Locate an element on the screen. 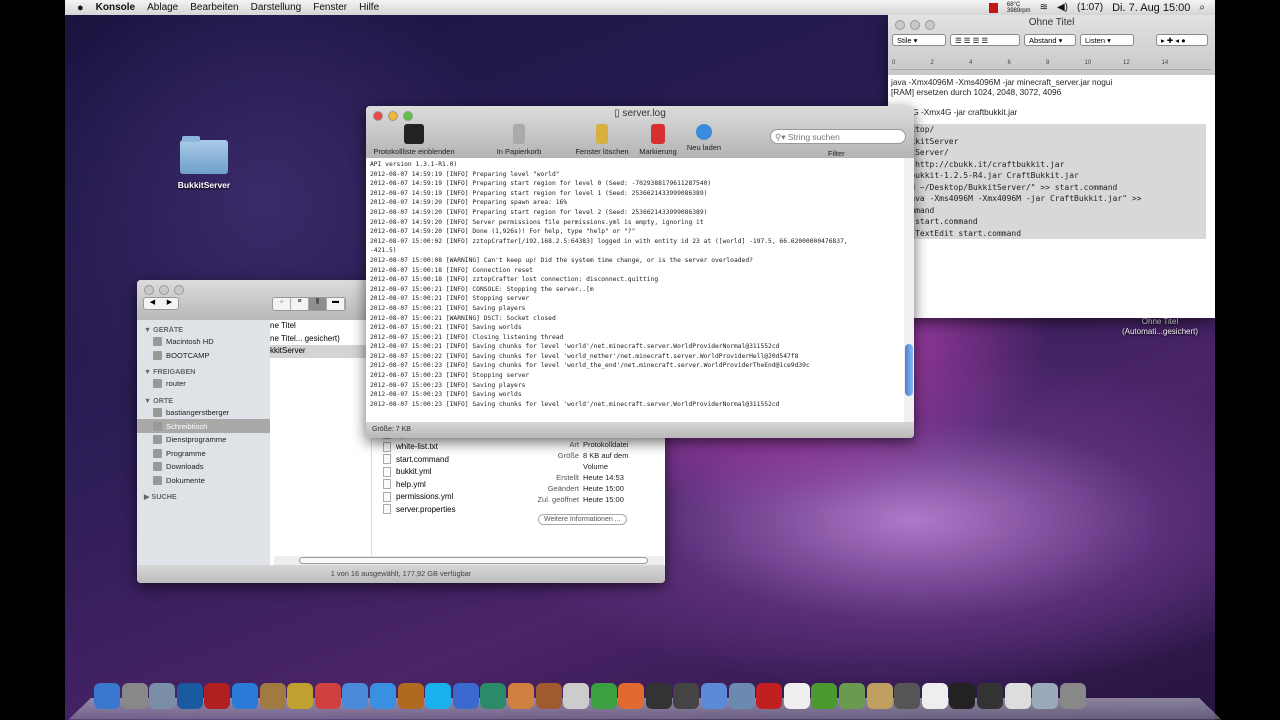 The image size is (1280, 720). sidebar-header: ▶ SUCHE is located at coordinates (203, 494).